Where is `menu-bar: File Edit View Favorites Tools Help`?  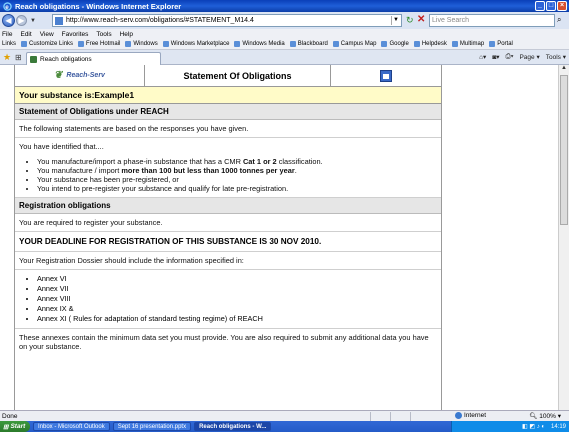 menu-bar: File Edit View Favorites Tools Help is located at coordinates (284, 34).